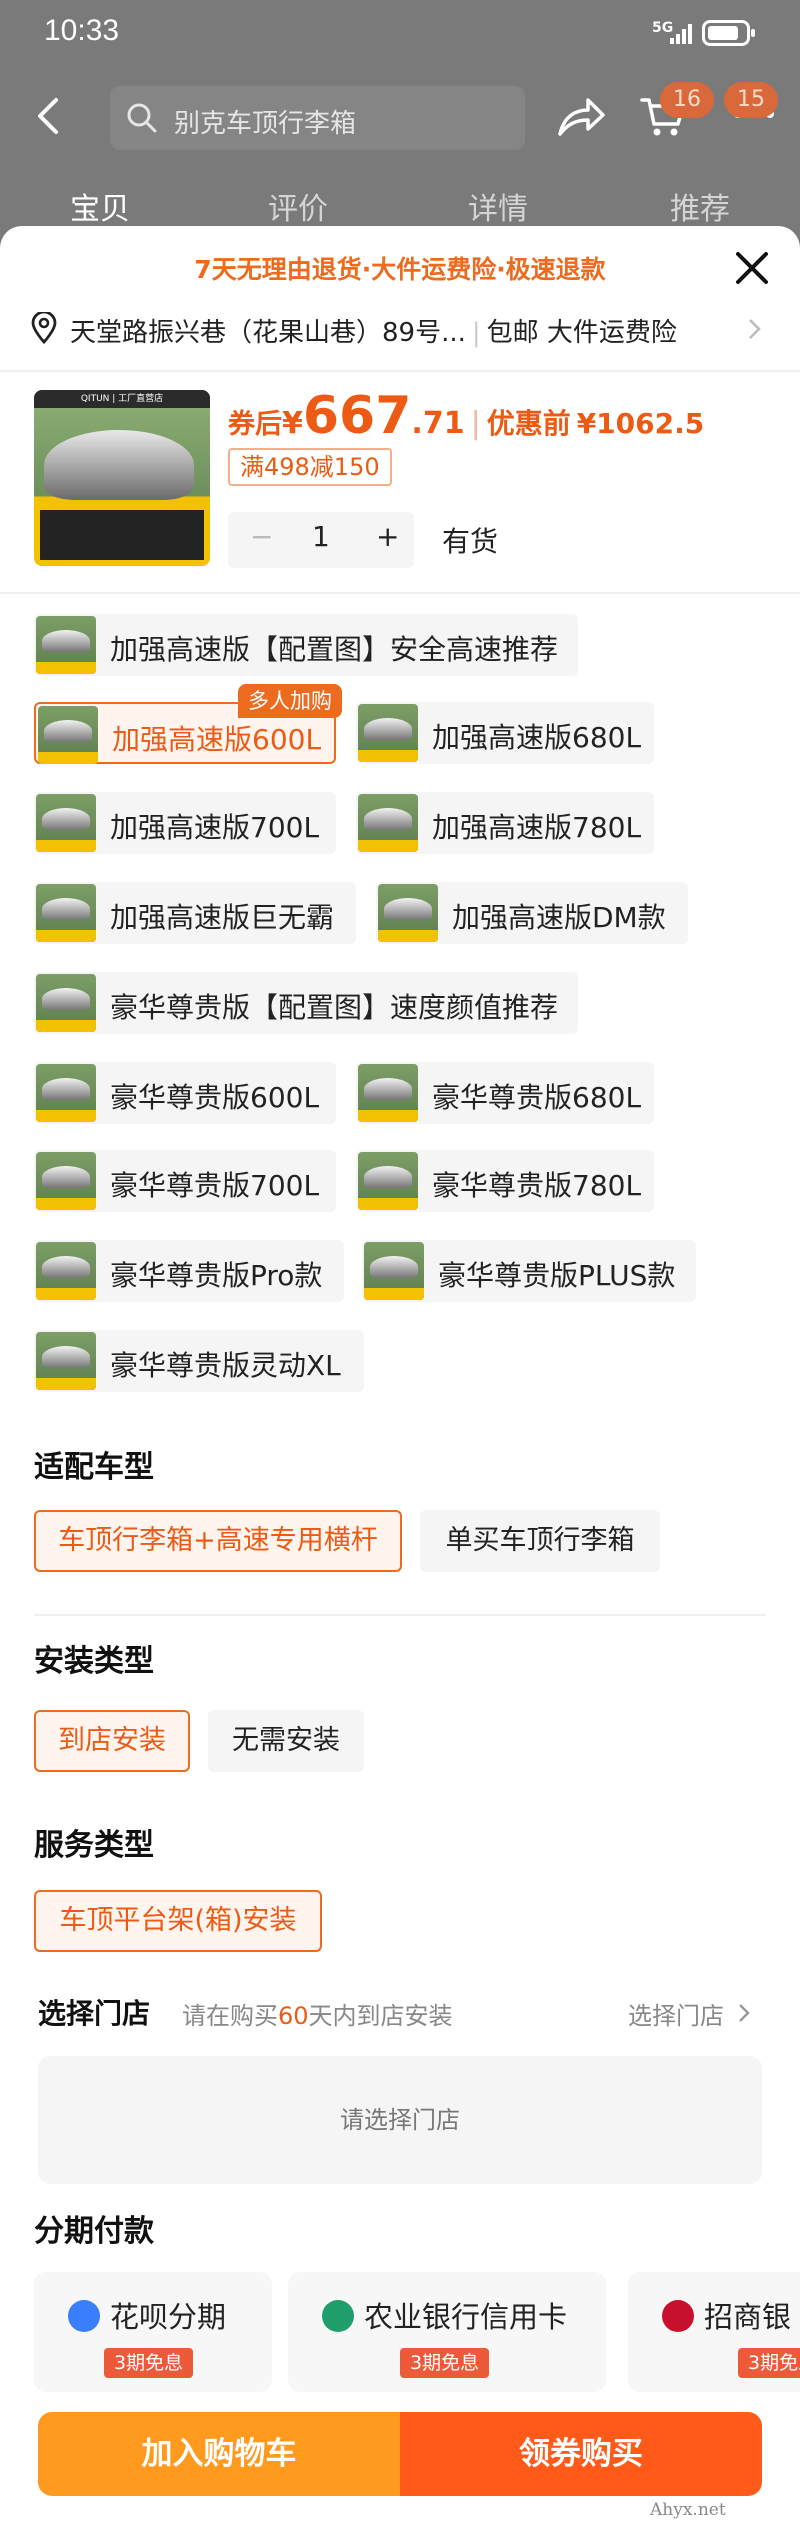 The height and width of the screenshot is (2530, 800). Describe the element at coordinates (532, 913) in the screenshot. I see `variant-option: 加强高速版DM款` at that location.